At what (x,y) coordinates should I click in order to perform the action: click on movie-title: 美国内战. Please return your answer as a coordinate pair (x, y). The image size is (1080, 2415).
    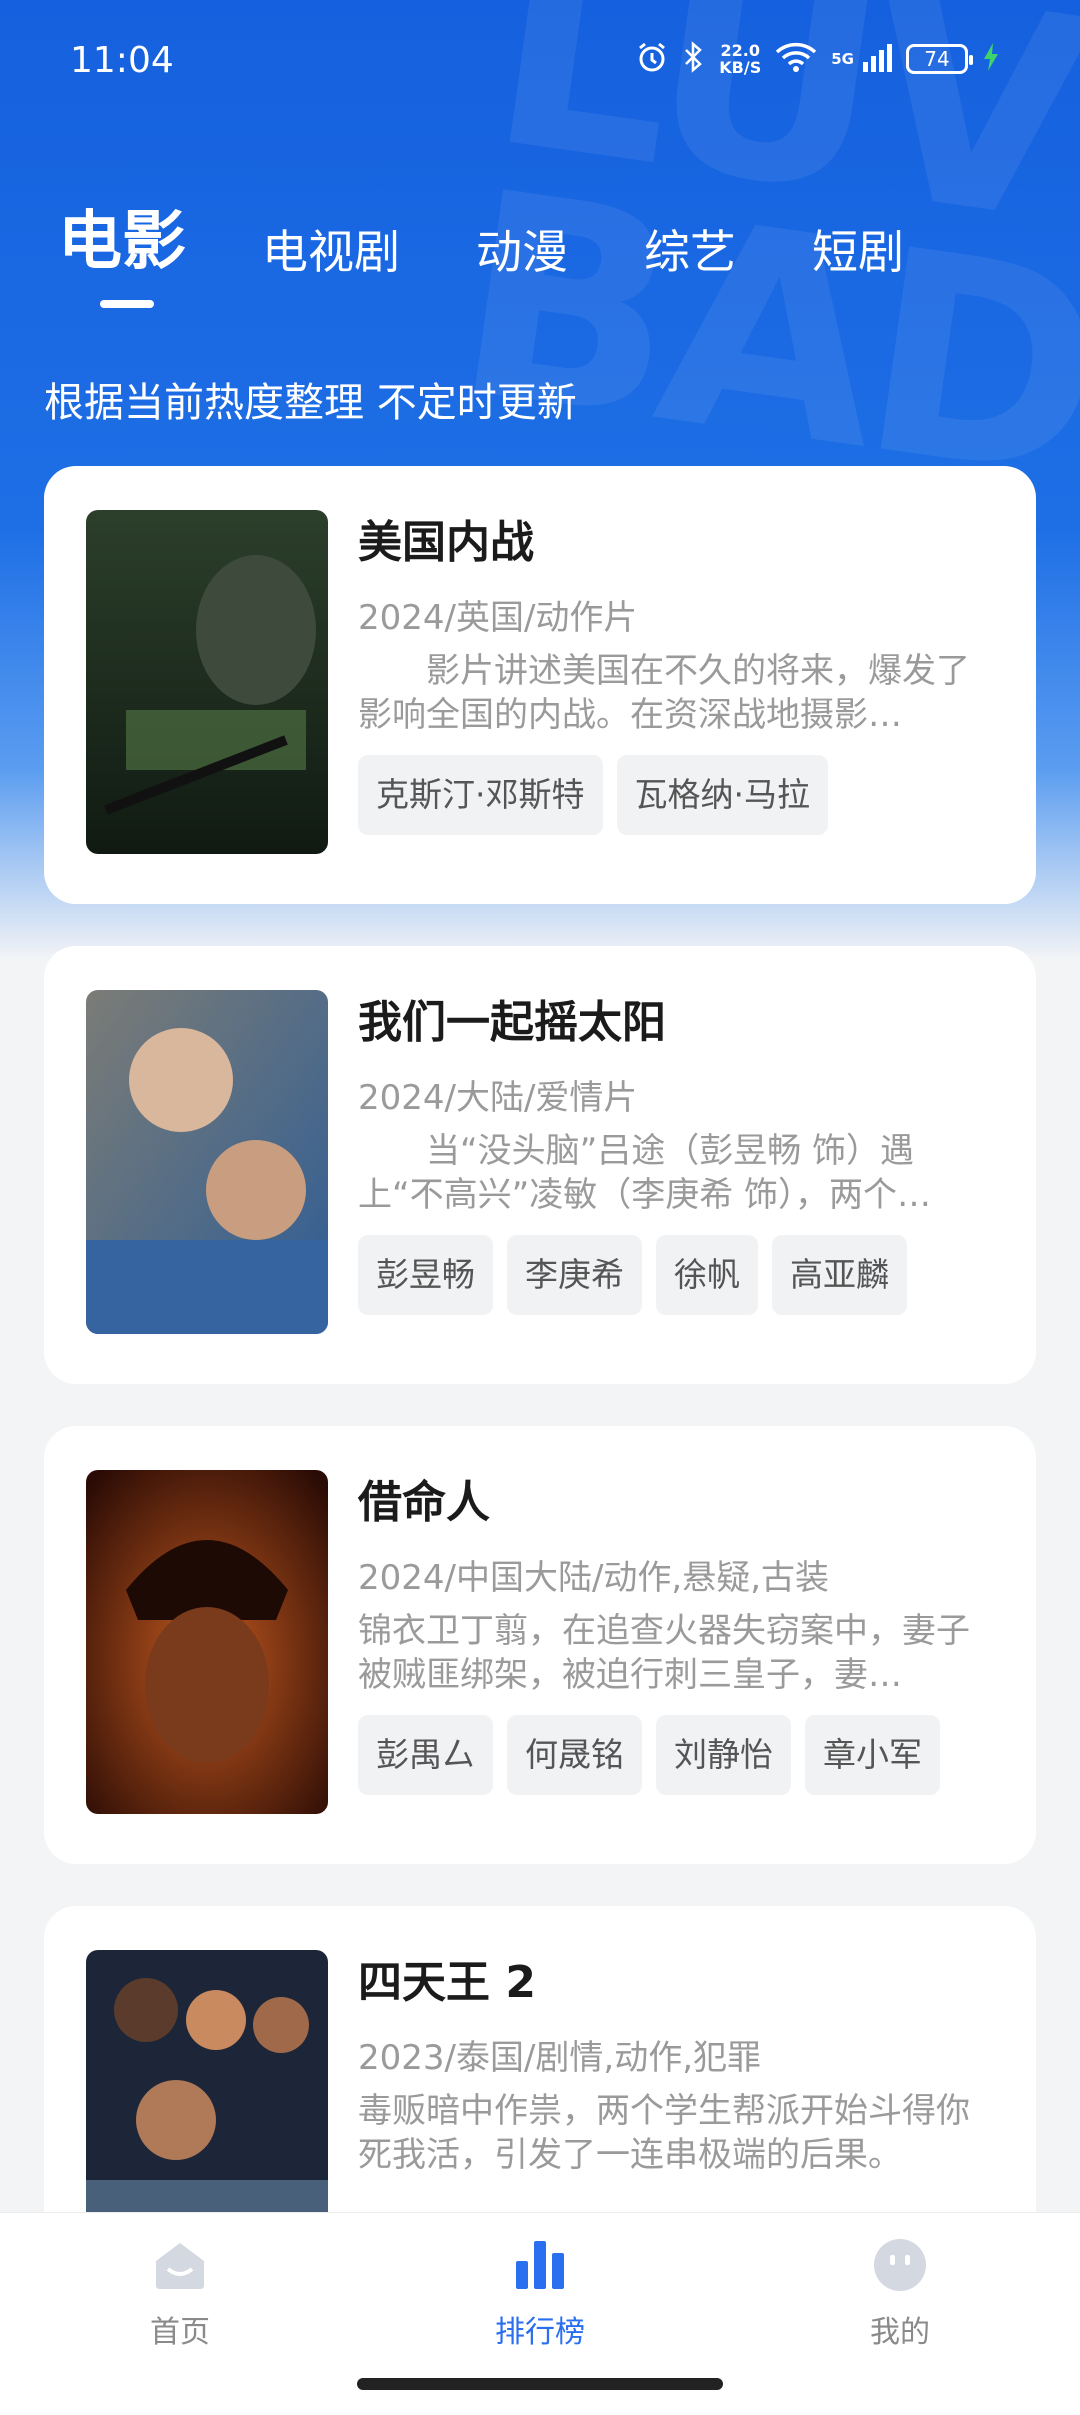
    Looking at the image, I should click on (446, 542).